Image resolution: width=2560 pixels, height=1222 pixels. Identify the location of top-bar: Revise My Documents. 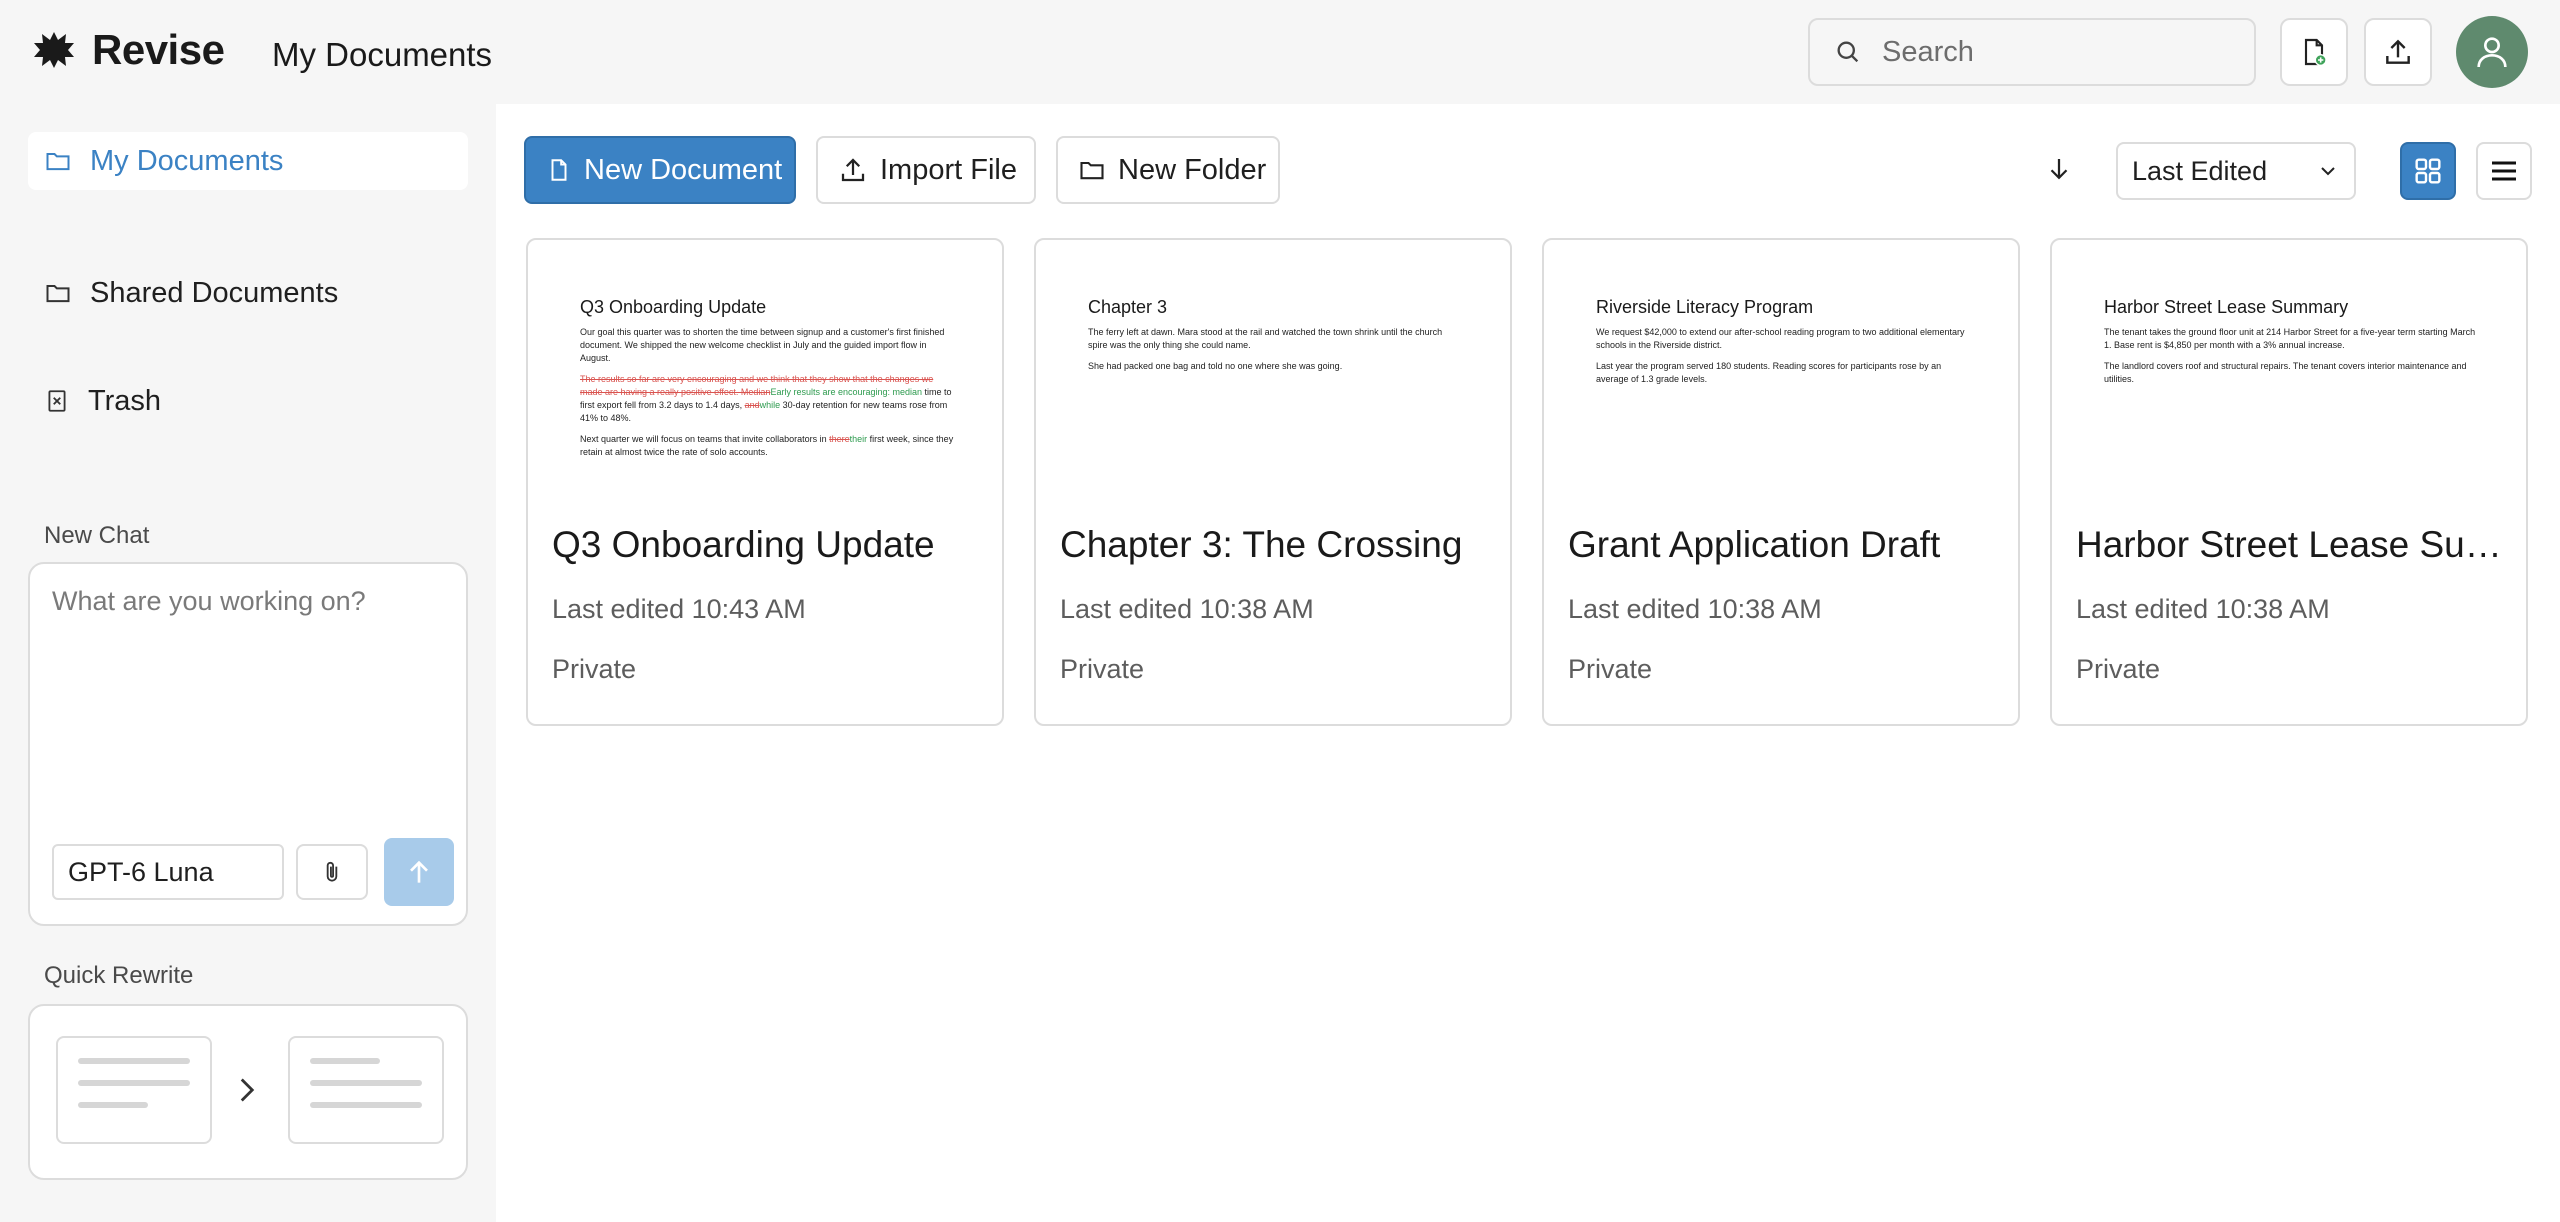
(1280, 52).